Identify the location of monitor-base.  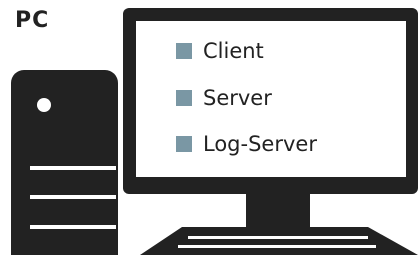
(279, 241).